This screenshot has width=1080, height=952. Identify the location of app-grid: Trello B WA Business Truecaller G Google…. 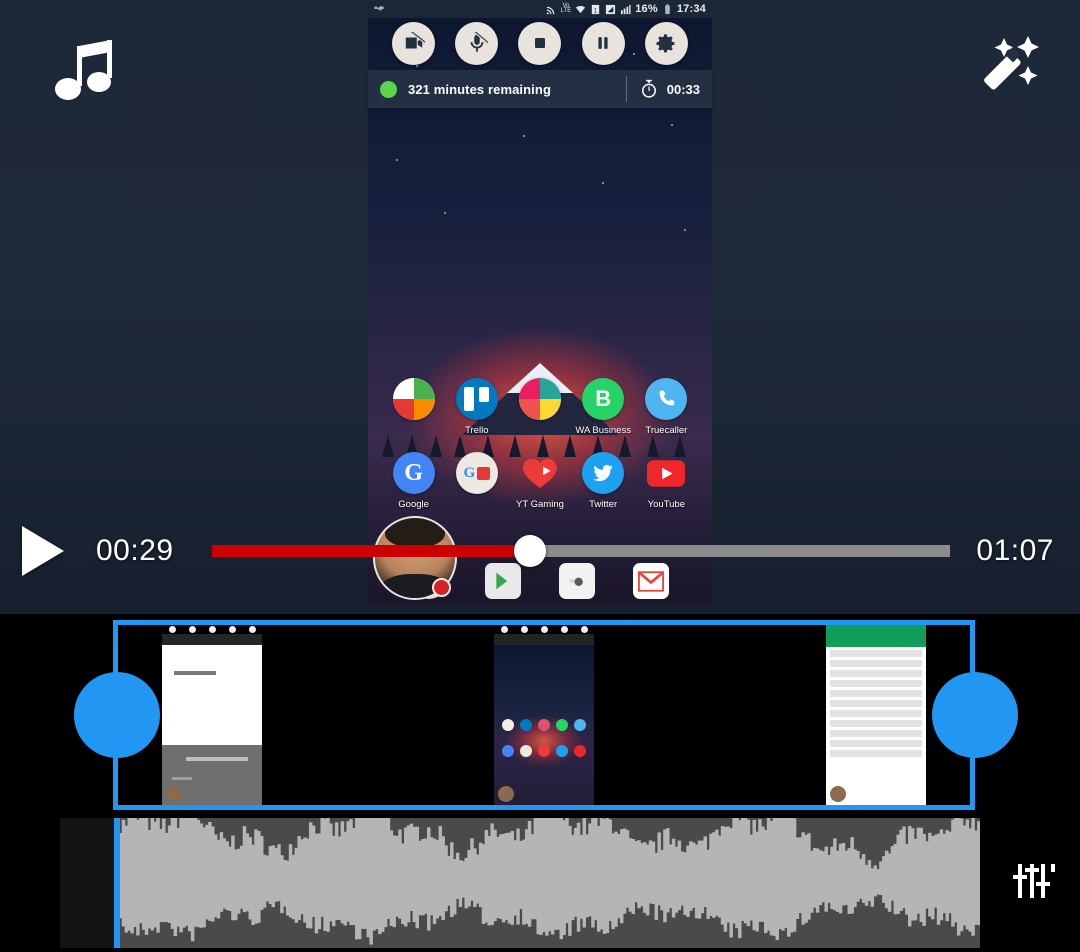
(540, 452).